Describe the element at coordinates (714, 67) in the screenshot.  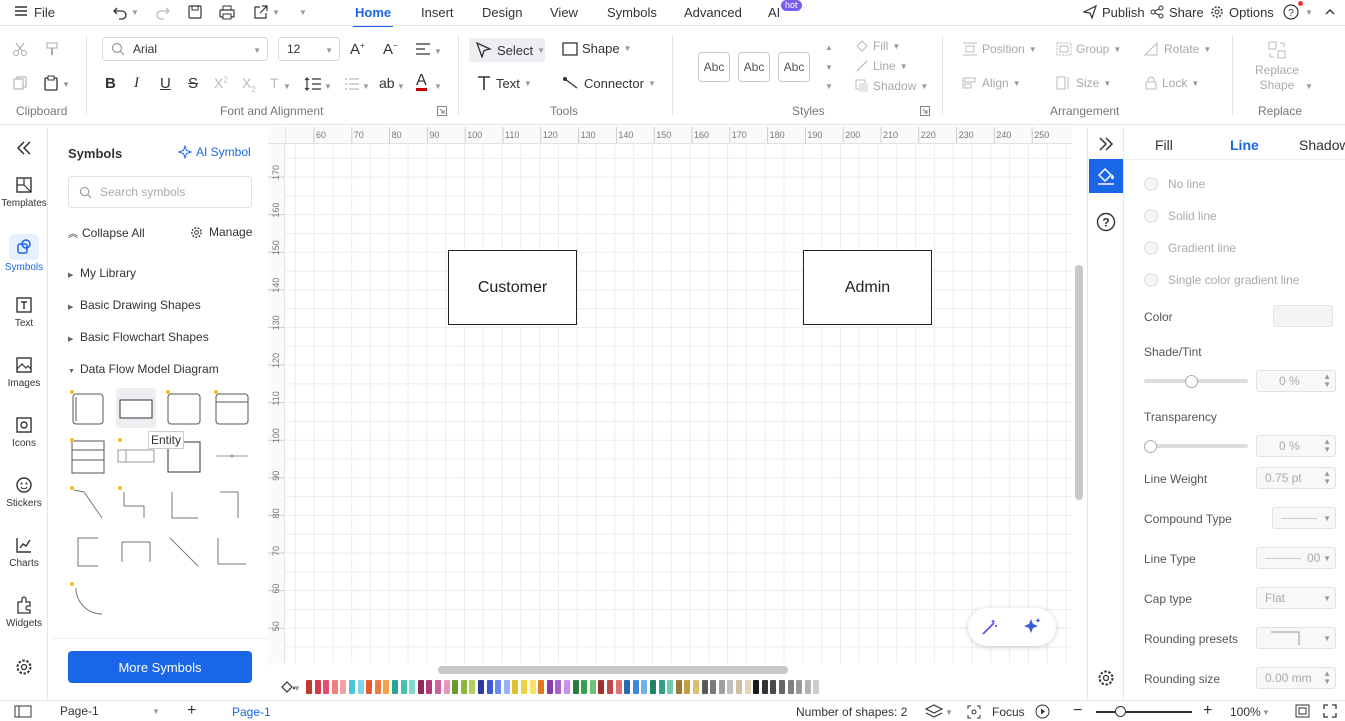
I see `style-sample-1: Abc` at that location.